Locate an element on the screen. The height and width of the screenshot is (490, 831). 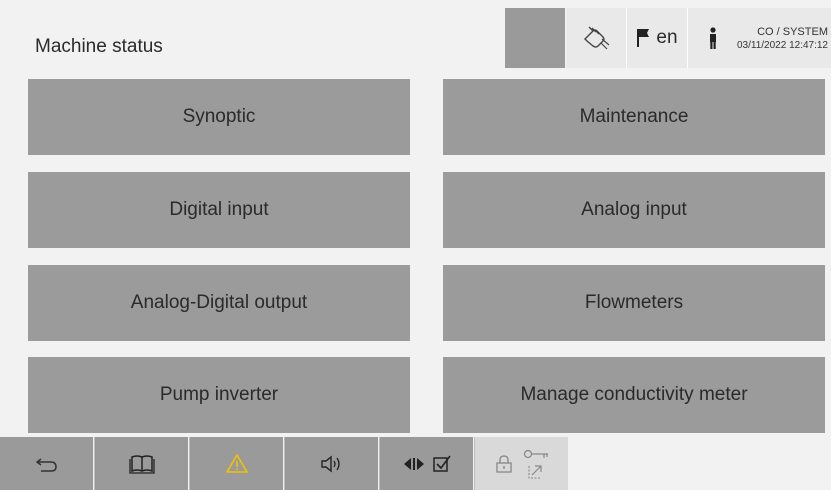
hand-touch-icon is located at coordinates (596, 38).